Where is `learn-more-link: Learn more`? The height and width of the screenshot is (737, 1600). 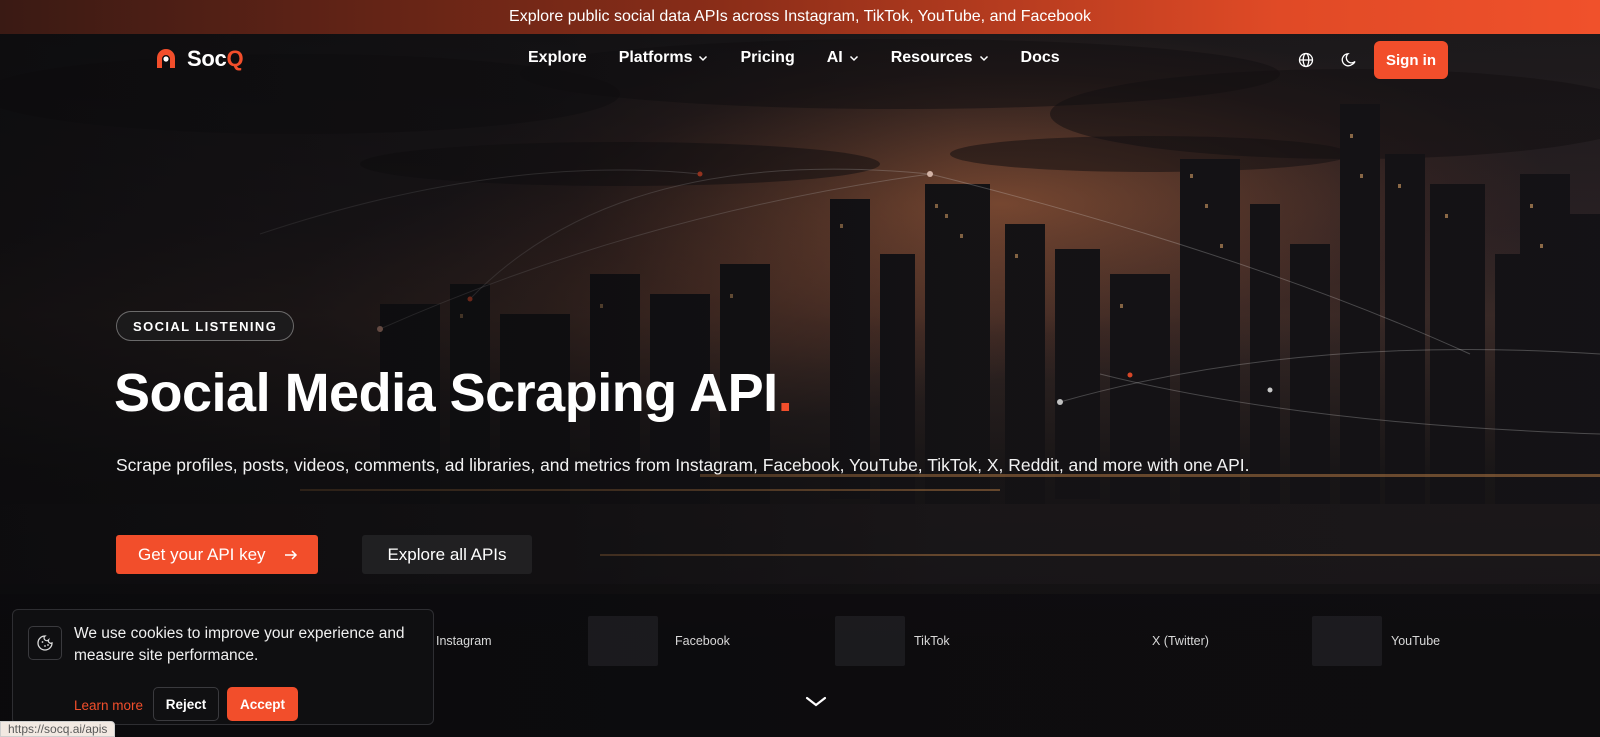 learn-more-link: Learn more is located at coordinates (108, 705).